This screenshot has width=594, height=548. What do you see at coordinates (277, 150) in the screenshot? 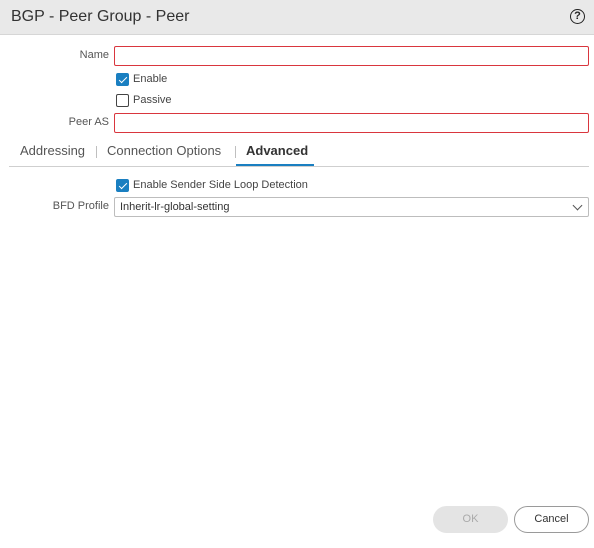
I see `tab-advanced: Advanced` at bounding box center [277, 150].